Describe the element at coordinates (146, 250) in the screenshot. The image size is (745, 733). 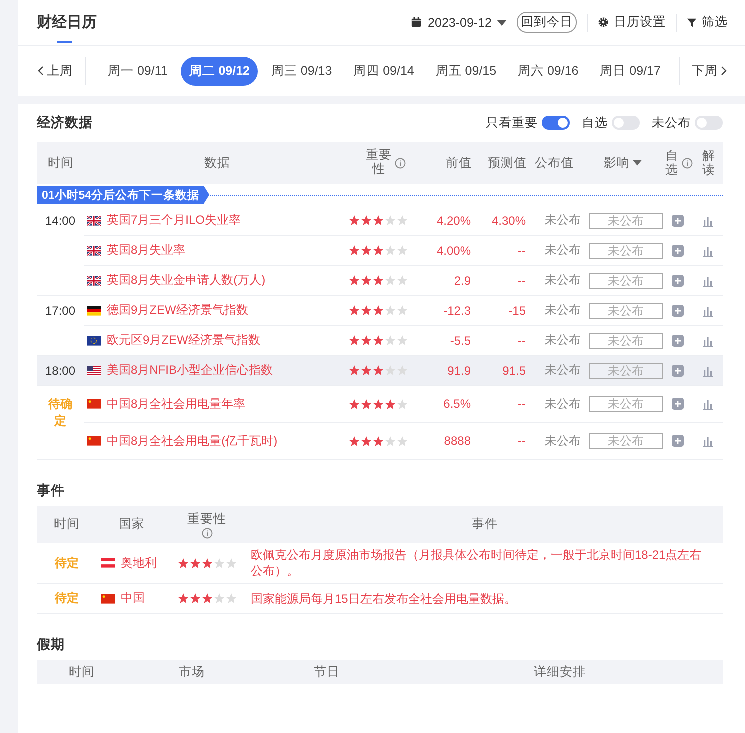
I see `indicator-link: 英国8月失业率` at that location.